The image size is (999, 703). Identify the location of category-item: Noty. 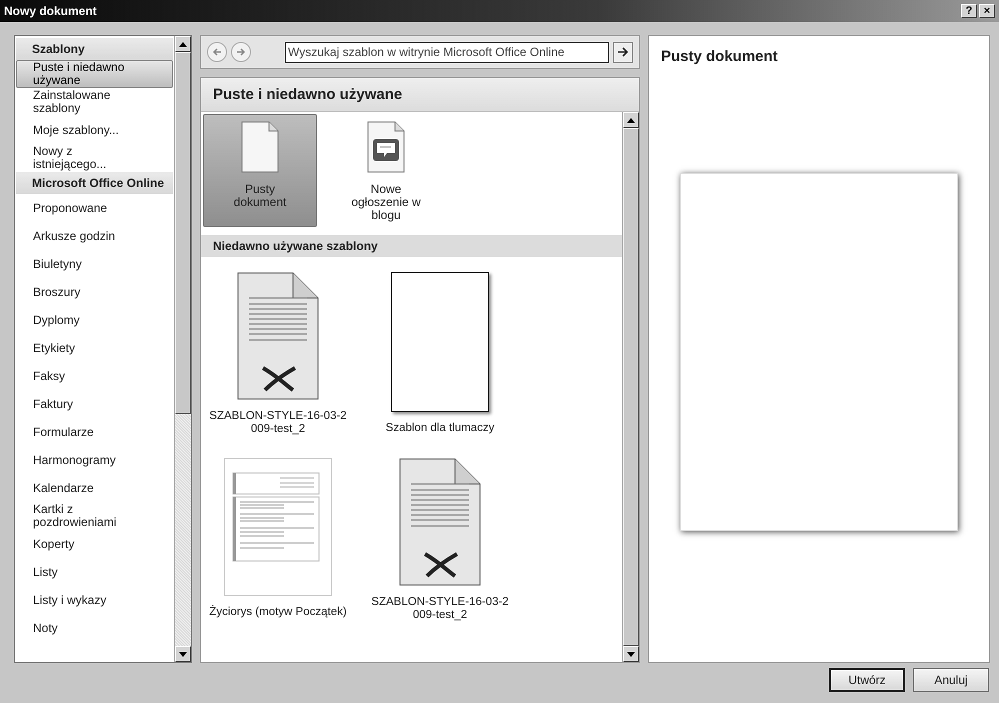
(94, 628).